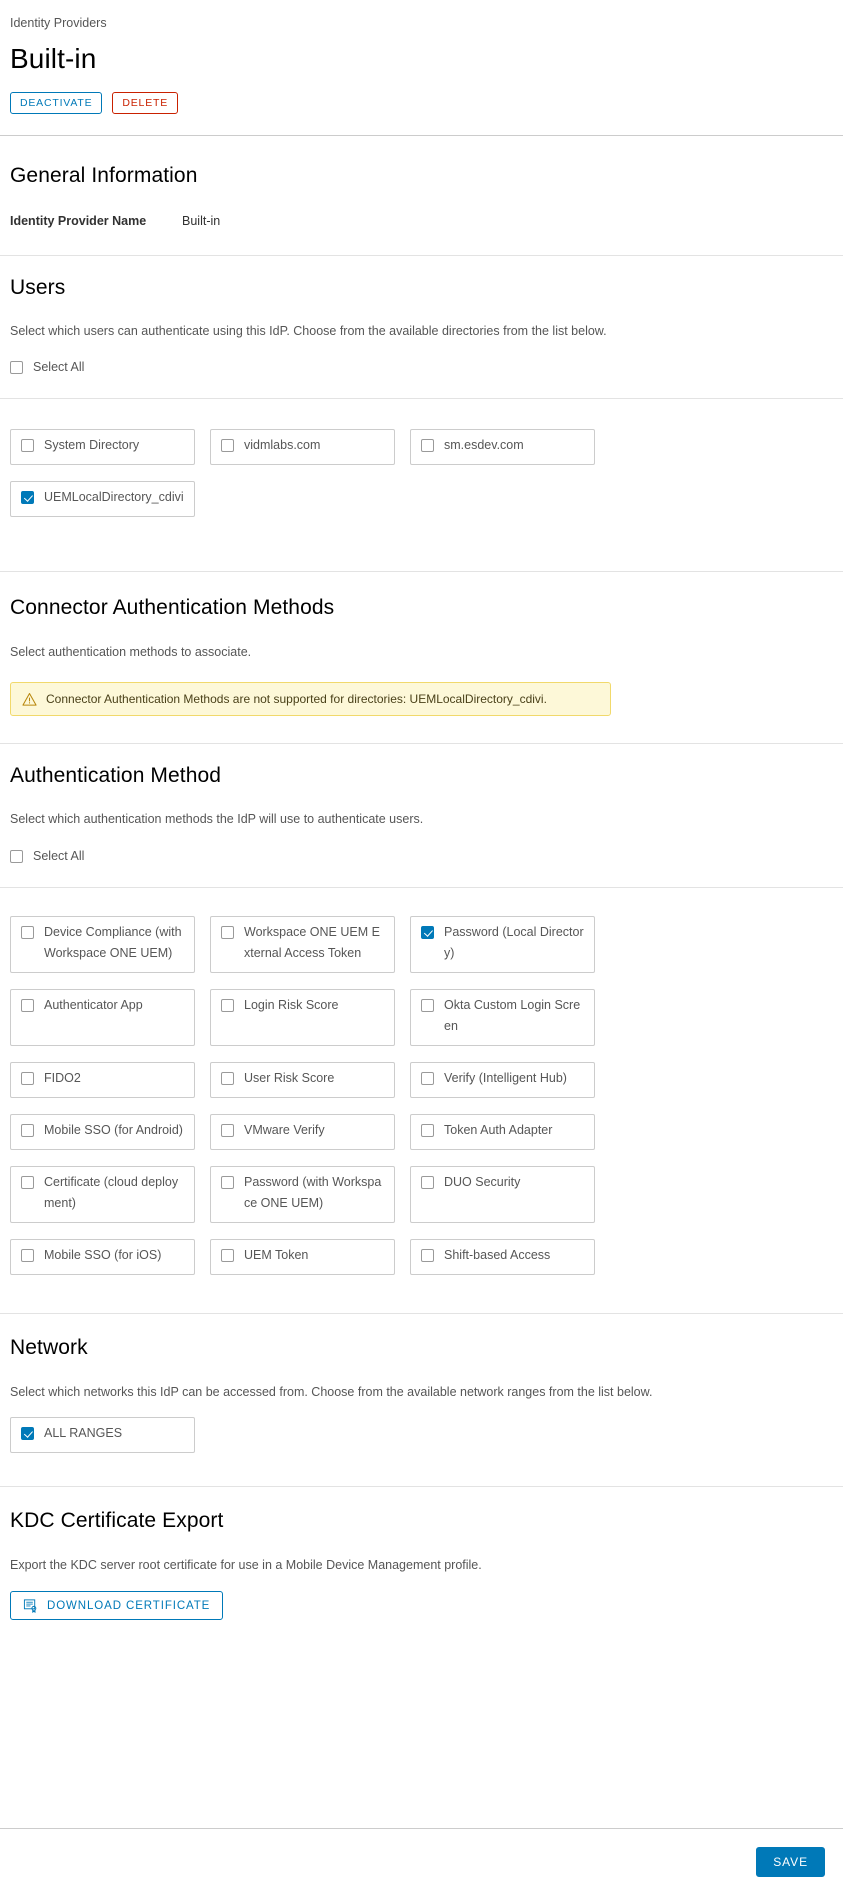 Image resolution: width=843 pixels, height=1894 pixels. Describe the element at coordinates (502, 1257) in the screenshot. I see `authentication-method-tile: Shift-based Access` at that location.